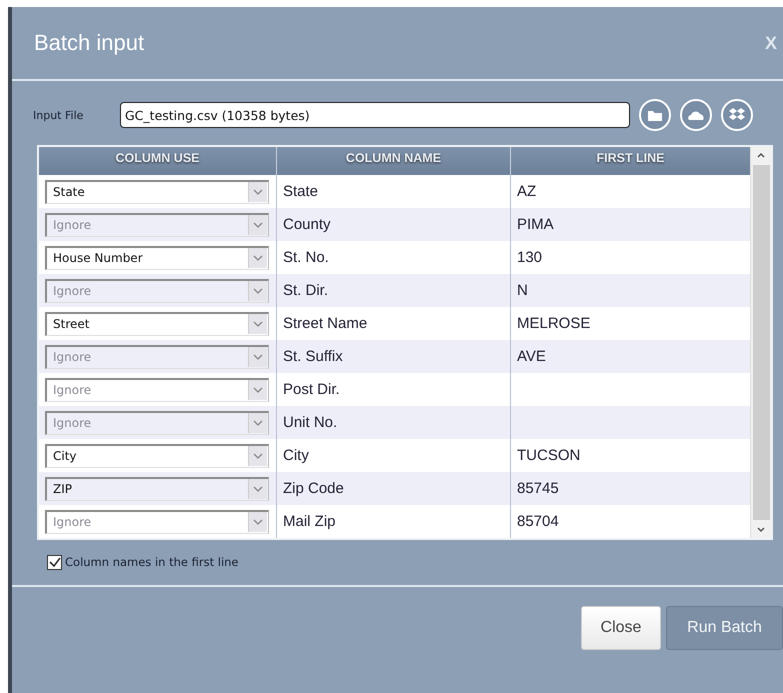 The width and height of the screenshot is (783, 693). Describe the element at coordinates (724, 628) in the screenshot. I see `run-button: Run Batch` at that location.